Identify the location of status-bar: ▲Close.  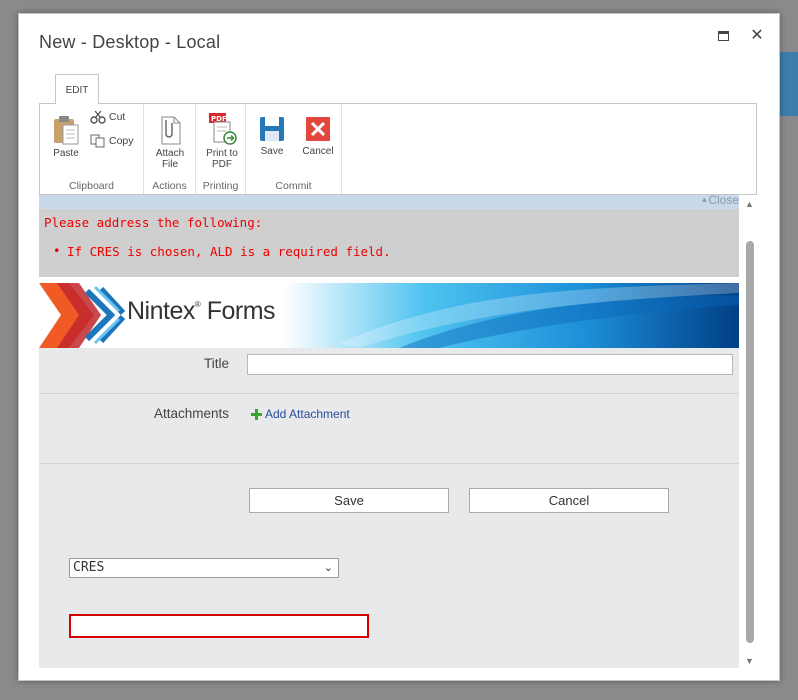
(389, 202).